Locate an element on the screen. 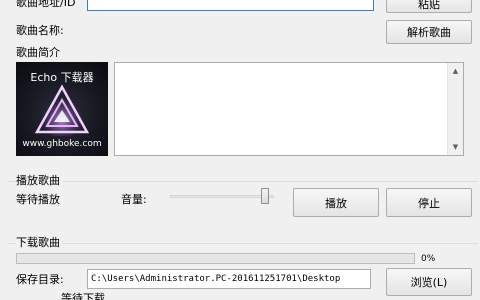  download-group-label: 下载歌曲 is located at coordinates (39, 243).